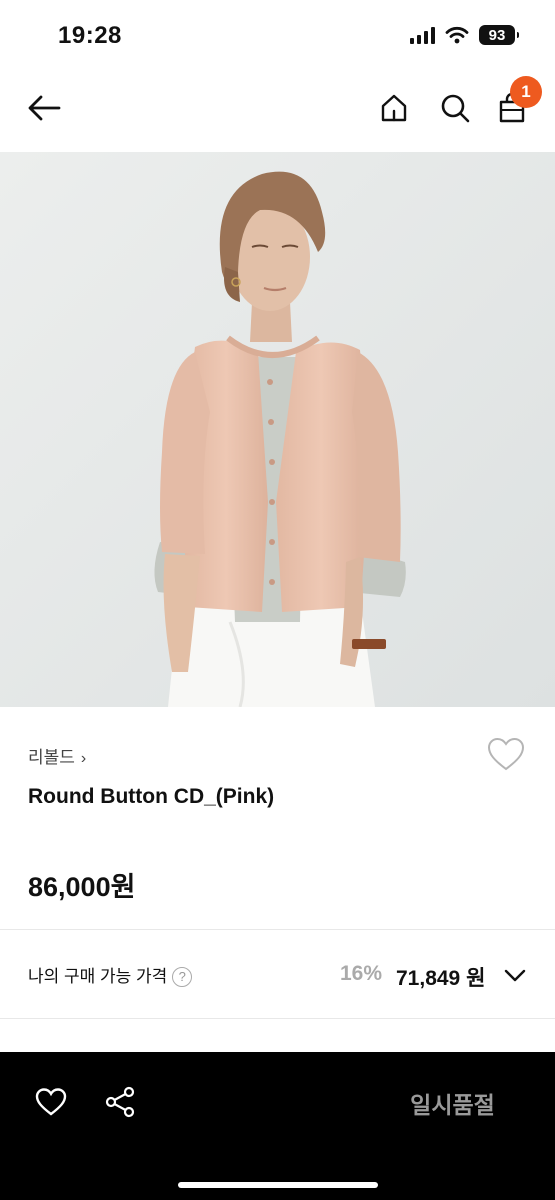 The width and height of the screenshot is (555, 1200). Describe the element at coordinates (82, 887) in the screenshot. I see `product-price: 86,000원` at that location.